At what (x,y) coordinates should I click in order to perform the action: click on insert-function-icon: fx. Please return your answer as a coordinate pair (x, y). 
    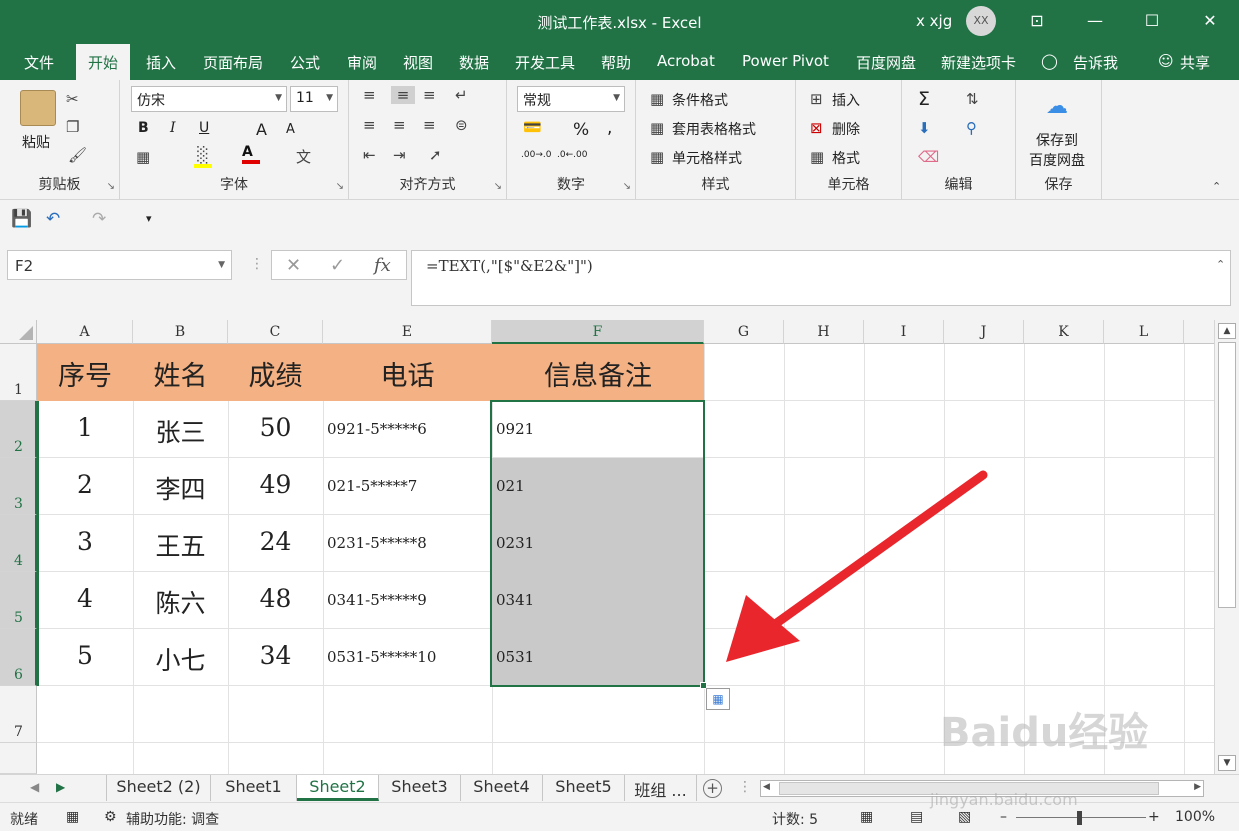
    Looking at the image, I should click on (382, 265).